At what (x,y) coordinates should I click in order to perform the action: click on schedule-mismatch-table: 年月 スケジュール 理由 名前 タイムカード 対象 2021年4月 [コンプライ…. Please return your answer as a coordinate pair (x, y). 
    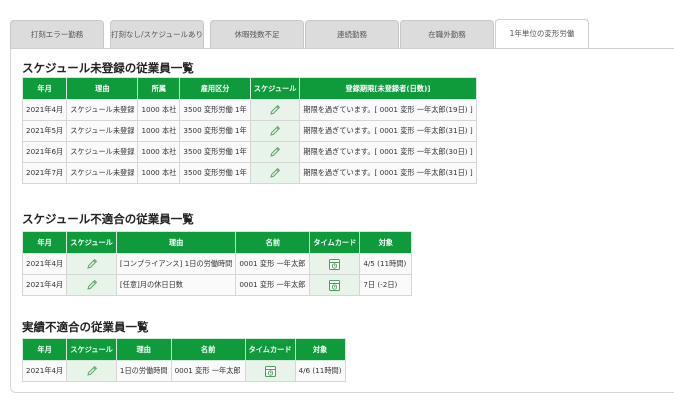
    Looking at the image, I should click on (217, 263).